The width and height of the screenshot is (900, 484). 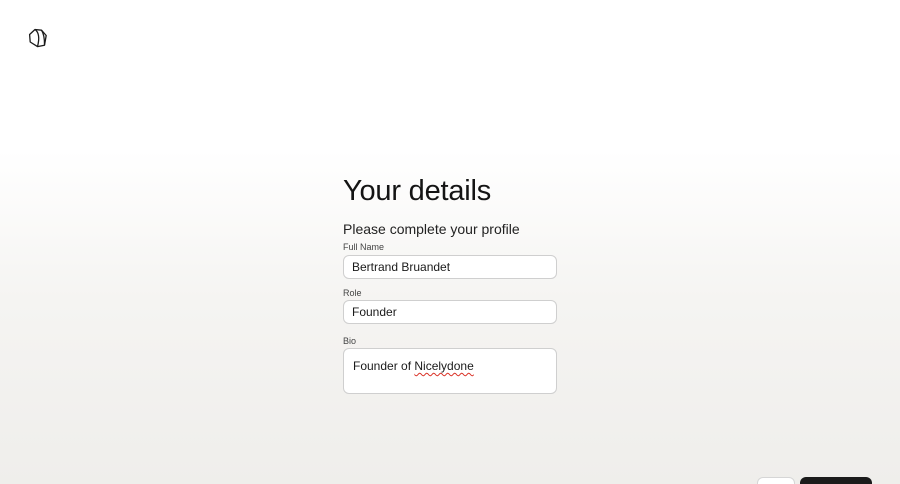 What do you see at coordinates (417, 191) in the screenshot?
I see `page-title: Your details` at bounding box center [417, 191].